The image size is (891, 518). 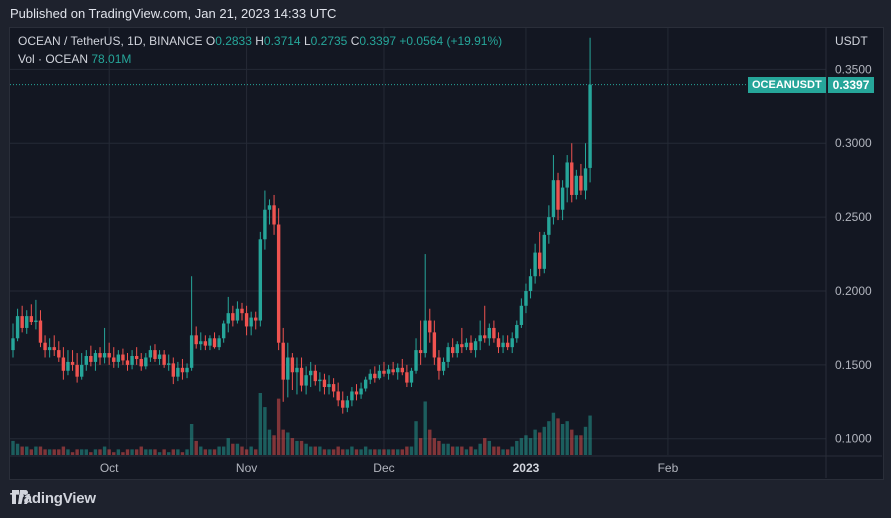 I want to click on tradingview-logo: TradingView, so click(x=53, y=498).